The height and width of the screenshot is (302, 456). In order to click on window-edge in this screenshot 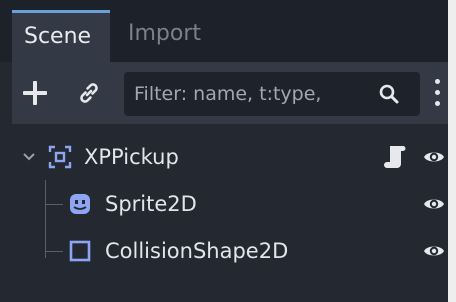, I will do `click(452, 151)`.